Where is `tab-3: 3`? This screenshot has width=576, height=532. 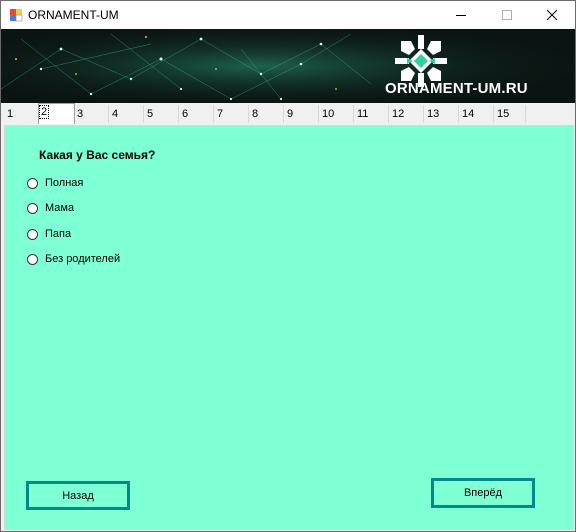 tab-3: 3 is located at coordinates (91, 114).